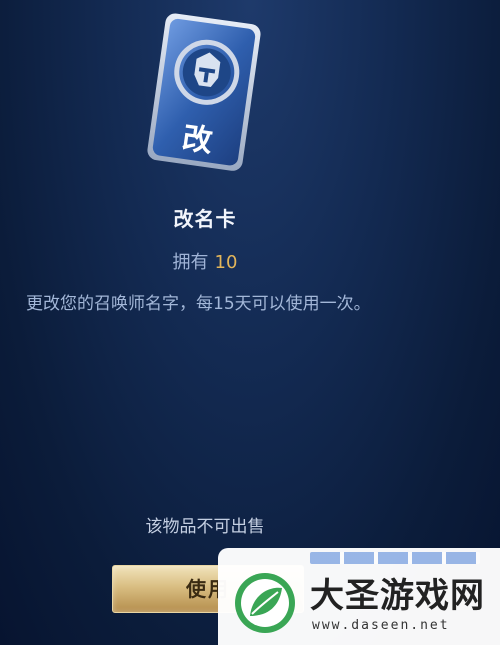  Describe the element at coordinates (205, 527) in the screenshot. I see `sell-notice: 该物品不可出售` at that location.